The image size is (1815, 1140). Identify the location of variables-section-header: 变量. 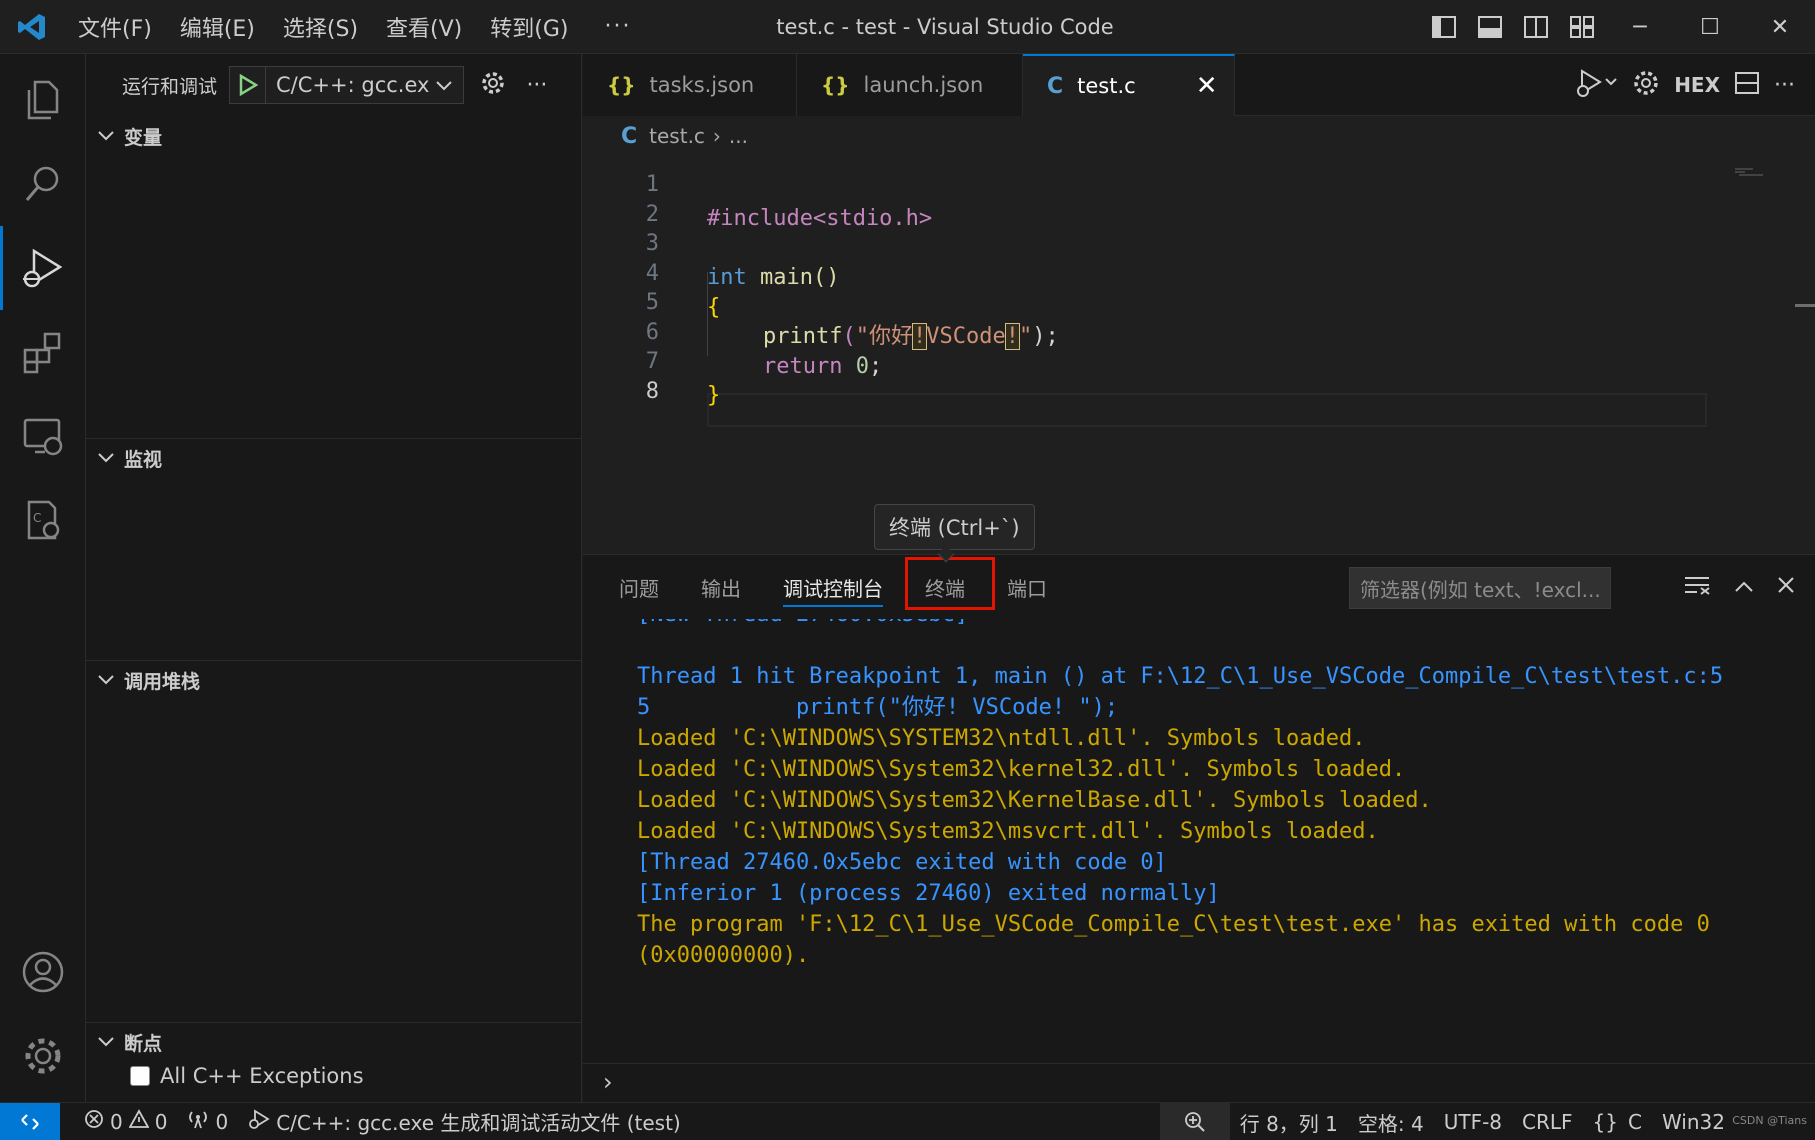
(334, 136).